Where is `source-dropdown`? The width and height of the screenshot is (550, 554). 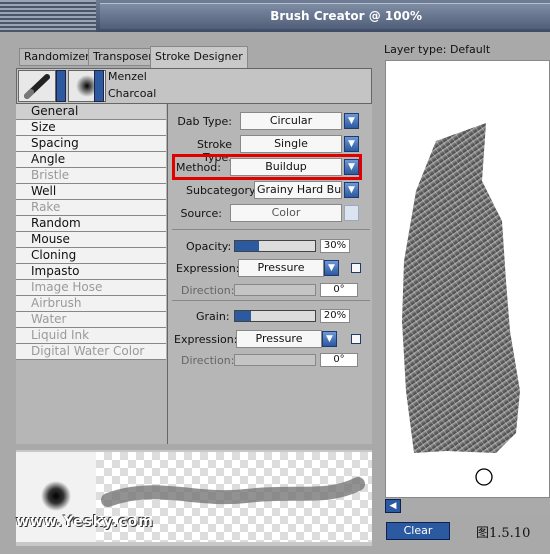 source-dropdown is located at coordinates (351, 213).